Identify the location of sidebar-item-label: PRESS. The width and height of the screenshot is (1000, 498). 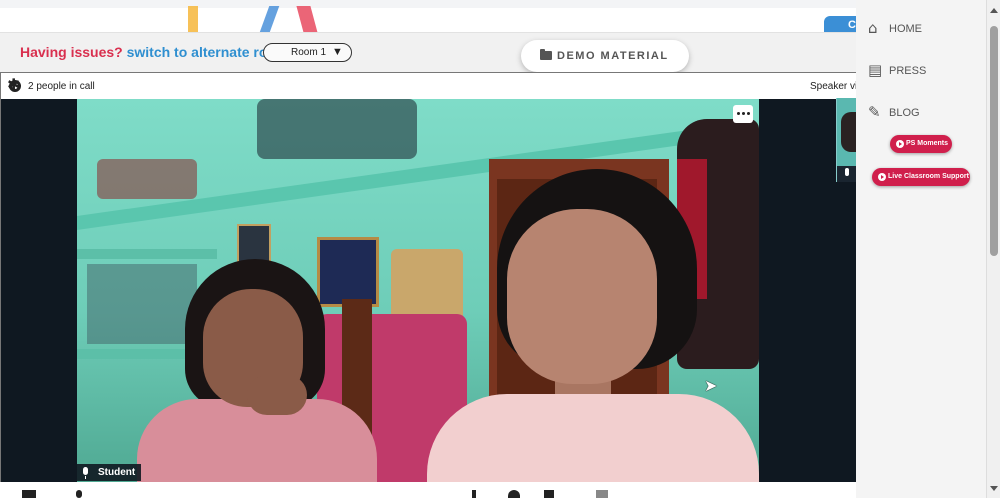
(908, 71).